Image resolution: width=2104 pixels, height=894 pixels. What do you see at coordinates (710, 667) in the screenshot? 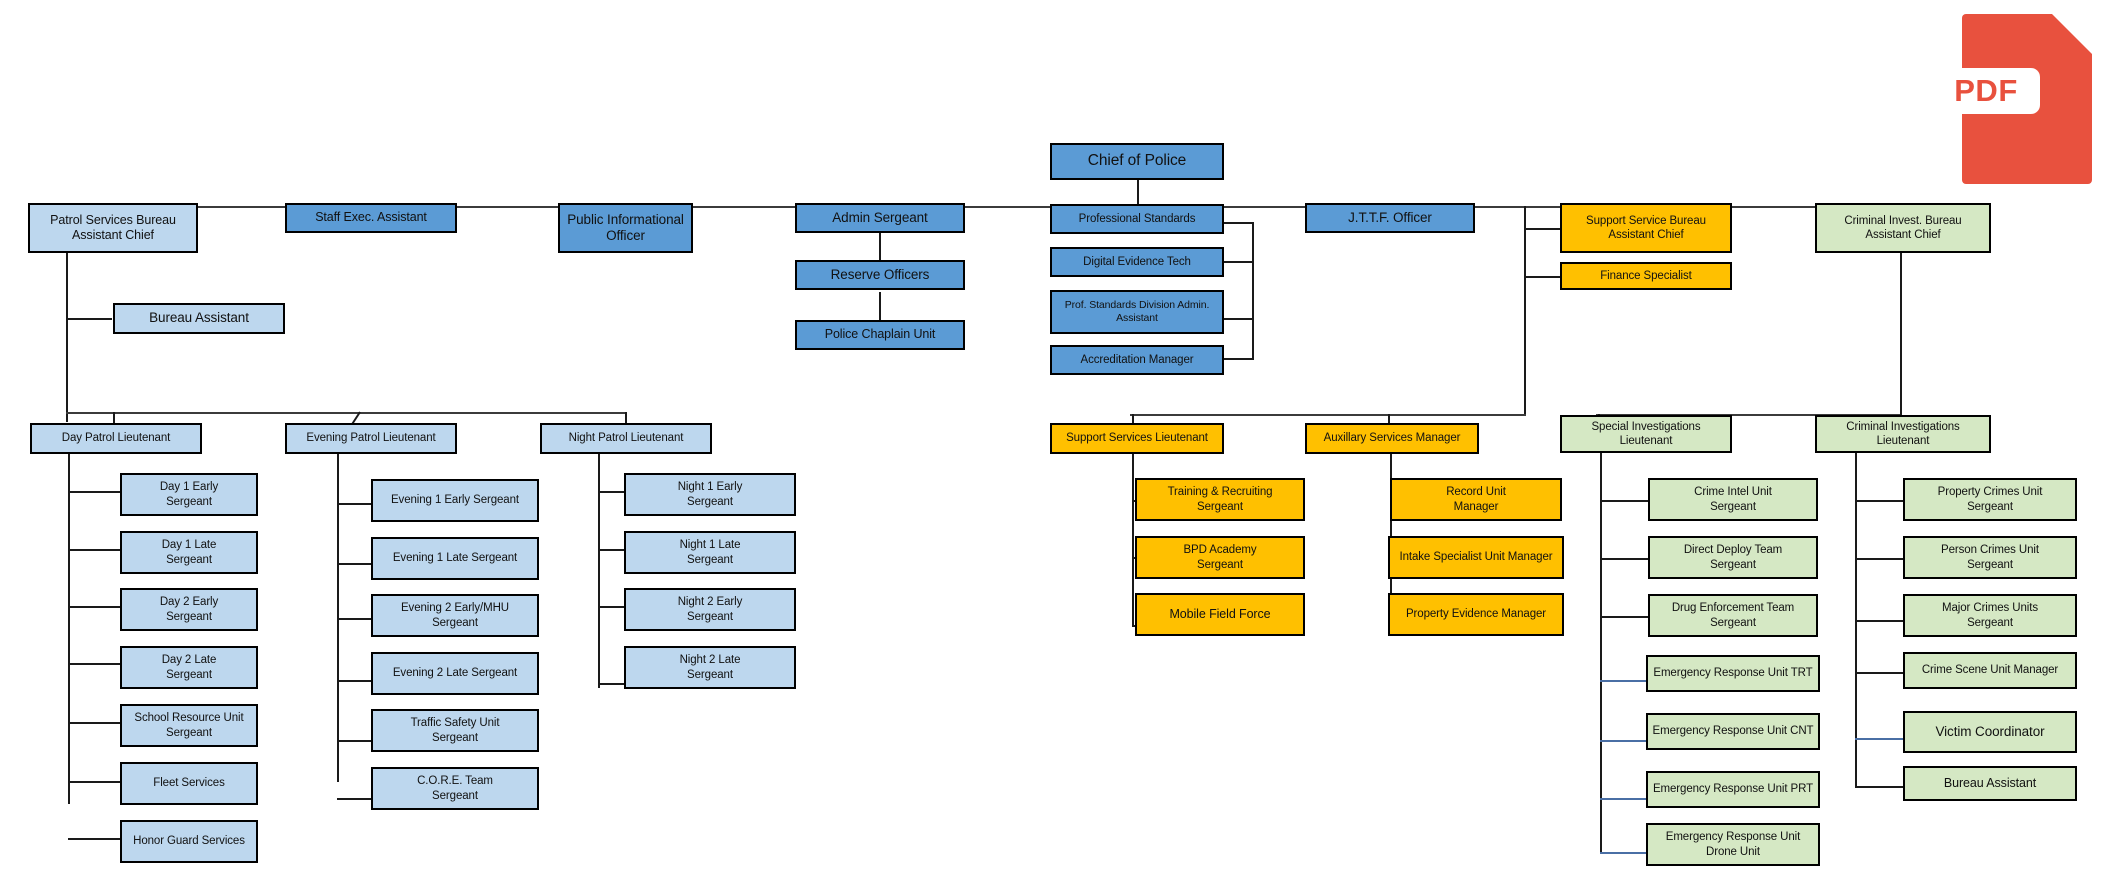
I see `list-item: Night 2 Late Sergeant` at bounding box center [710, 667].